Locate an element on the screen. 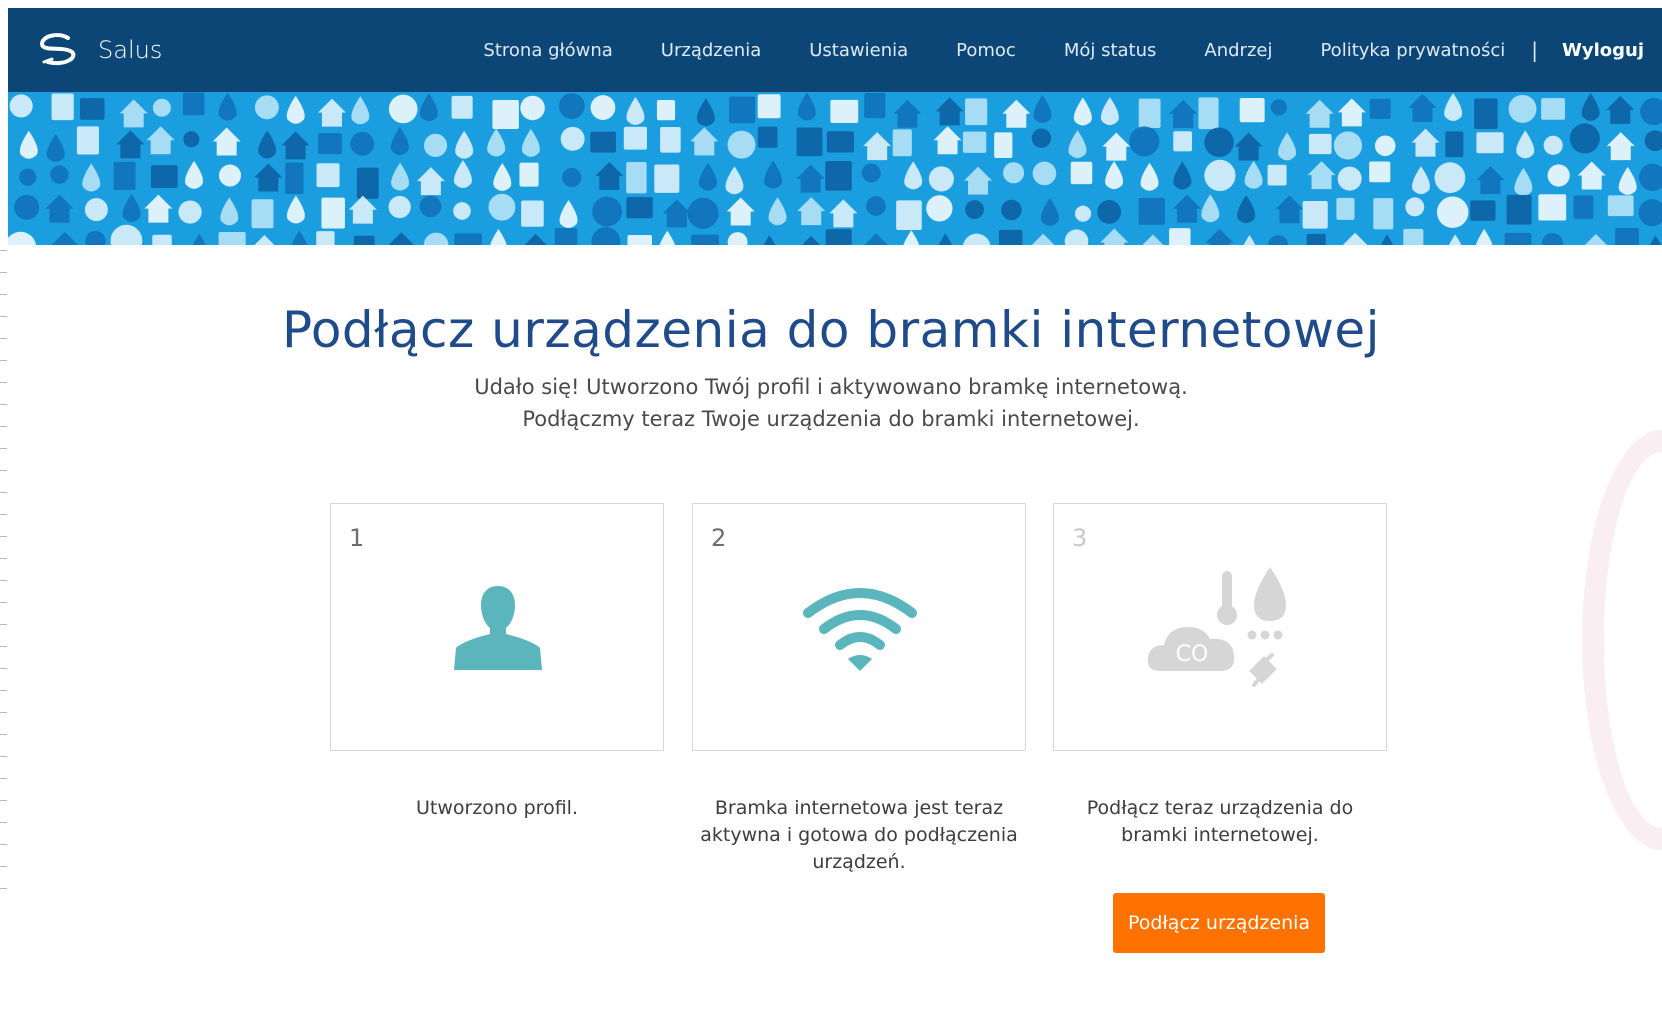 This screenshot has width=1662, height=1009. connect-devices-button: Podłącz urządzenia is located at coordinates (1219, 923).